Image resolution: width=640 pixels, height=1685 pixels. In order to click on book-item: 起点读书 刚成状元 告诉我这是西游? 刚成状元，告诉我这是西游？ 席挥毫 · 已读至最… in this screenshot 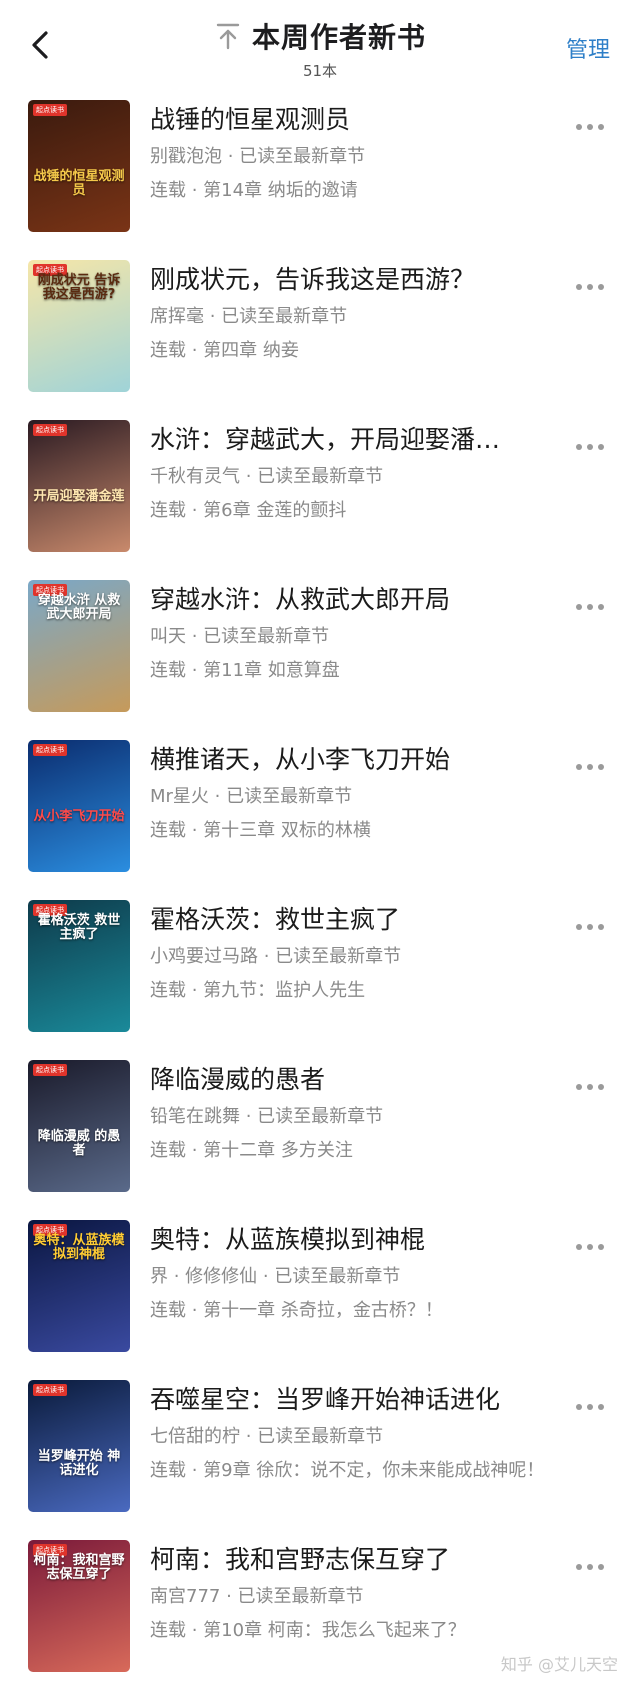, I will do `click(320, 332)`.